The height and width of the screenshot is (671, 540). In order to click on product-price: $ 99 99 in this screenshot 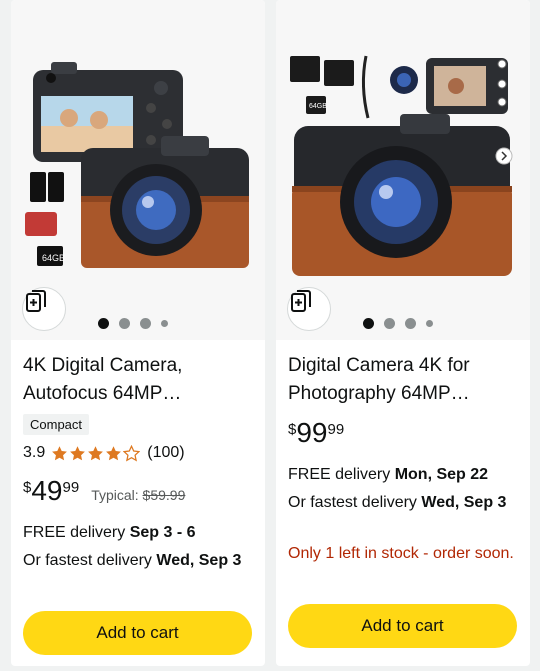, I will do `click(316, 433)`.